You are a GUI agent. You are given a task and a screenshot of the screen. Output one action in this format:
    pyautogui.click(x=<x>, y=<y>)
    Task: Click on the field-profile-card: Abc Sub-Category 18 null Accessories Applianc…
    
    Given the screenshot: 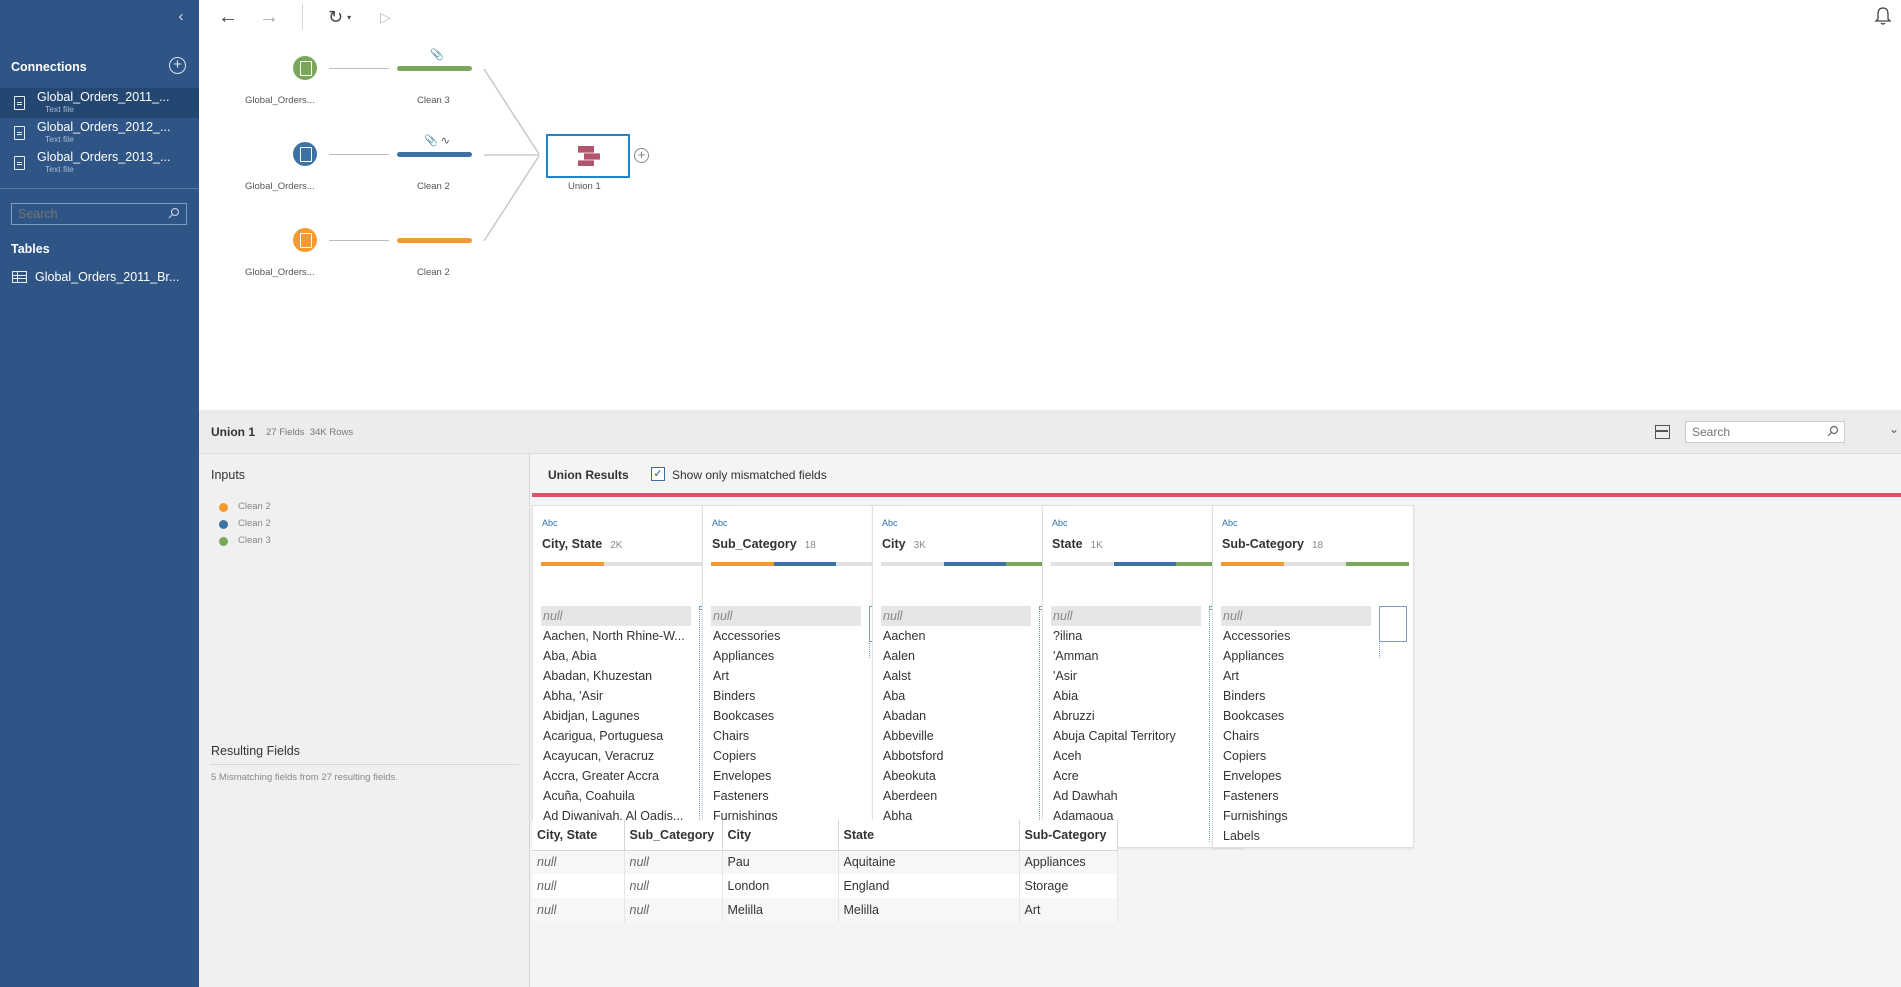 What is the action you would take?
    pyautogui.click(x=1313, y=676)
    